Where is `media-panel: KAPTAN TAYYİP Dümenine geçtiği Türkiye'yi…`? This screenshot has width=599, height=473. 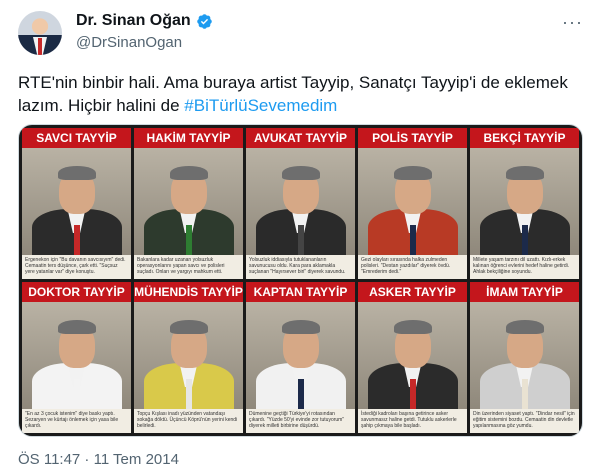 media-panel: KAPTAN TAYYİP Dümenine geçtiği Türkiye'yi… is located at coordinates (300, 357).